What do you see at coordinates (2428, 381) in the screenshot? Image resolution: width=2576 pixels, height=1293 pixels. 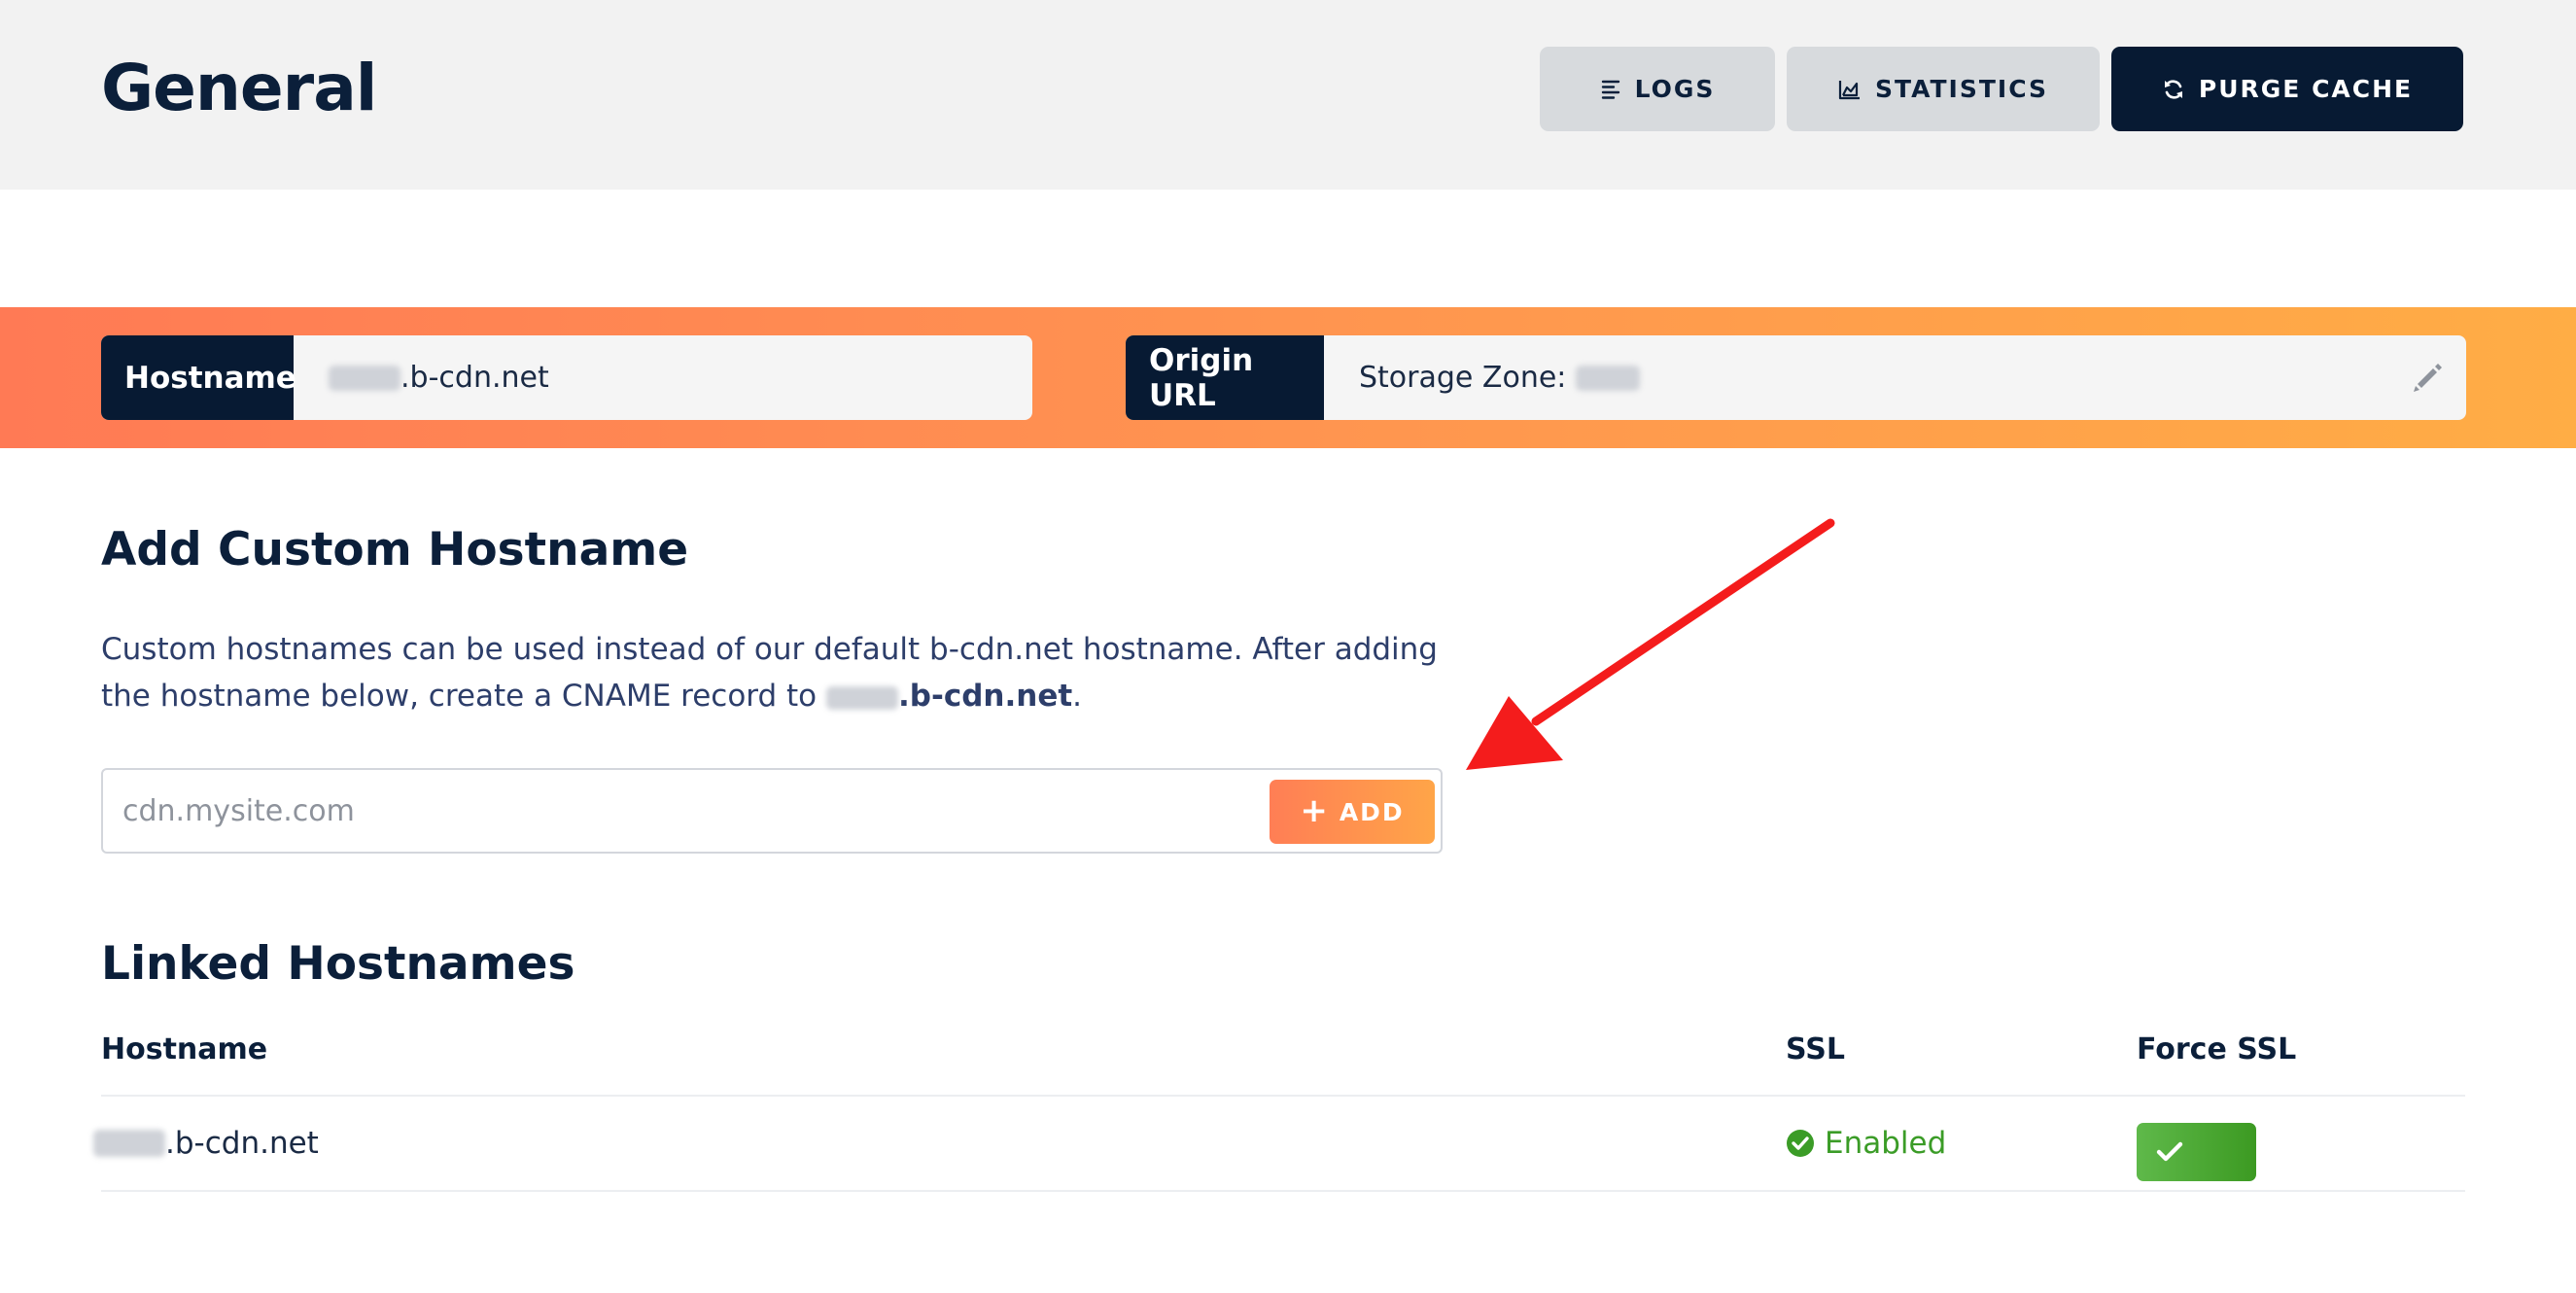 I see `pencil-icon` at bounding box center [2428, 381].